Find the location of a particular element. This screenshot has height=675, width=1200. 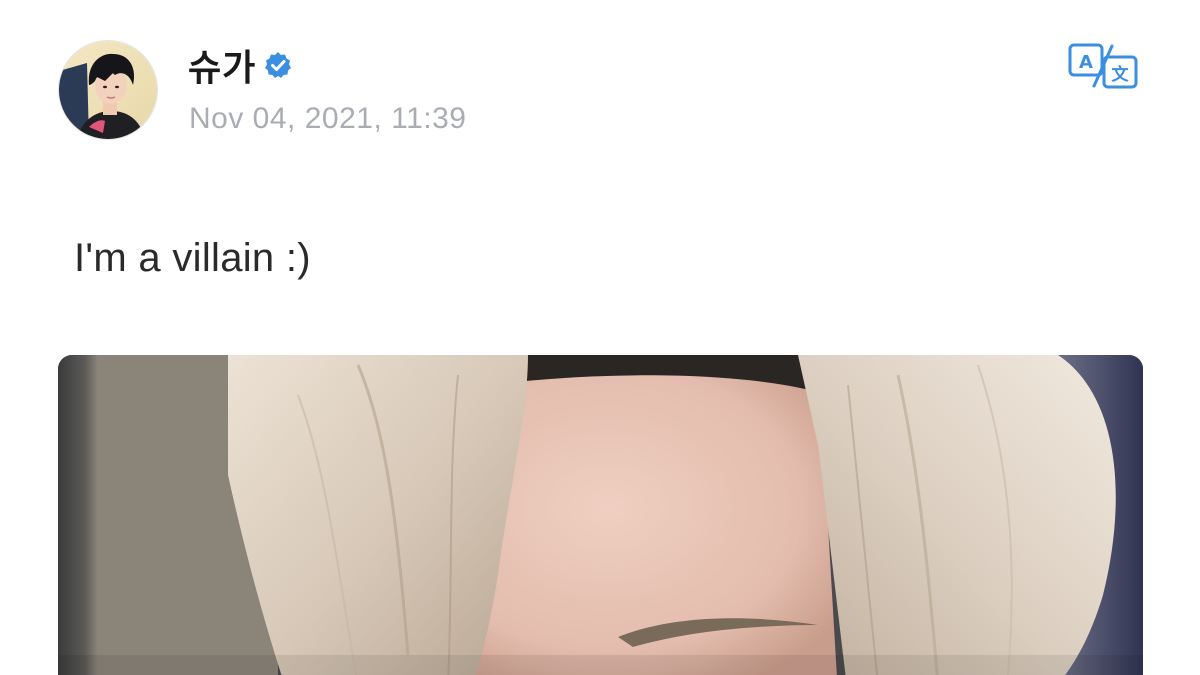

author-name: 슈가 is located at coordinates (222, 65).